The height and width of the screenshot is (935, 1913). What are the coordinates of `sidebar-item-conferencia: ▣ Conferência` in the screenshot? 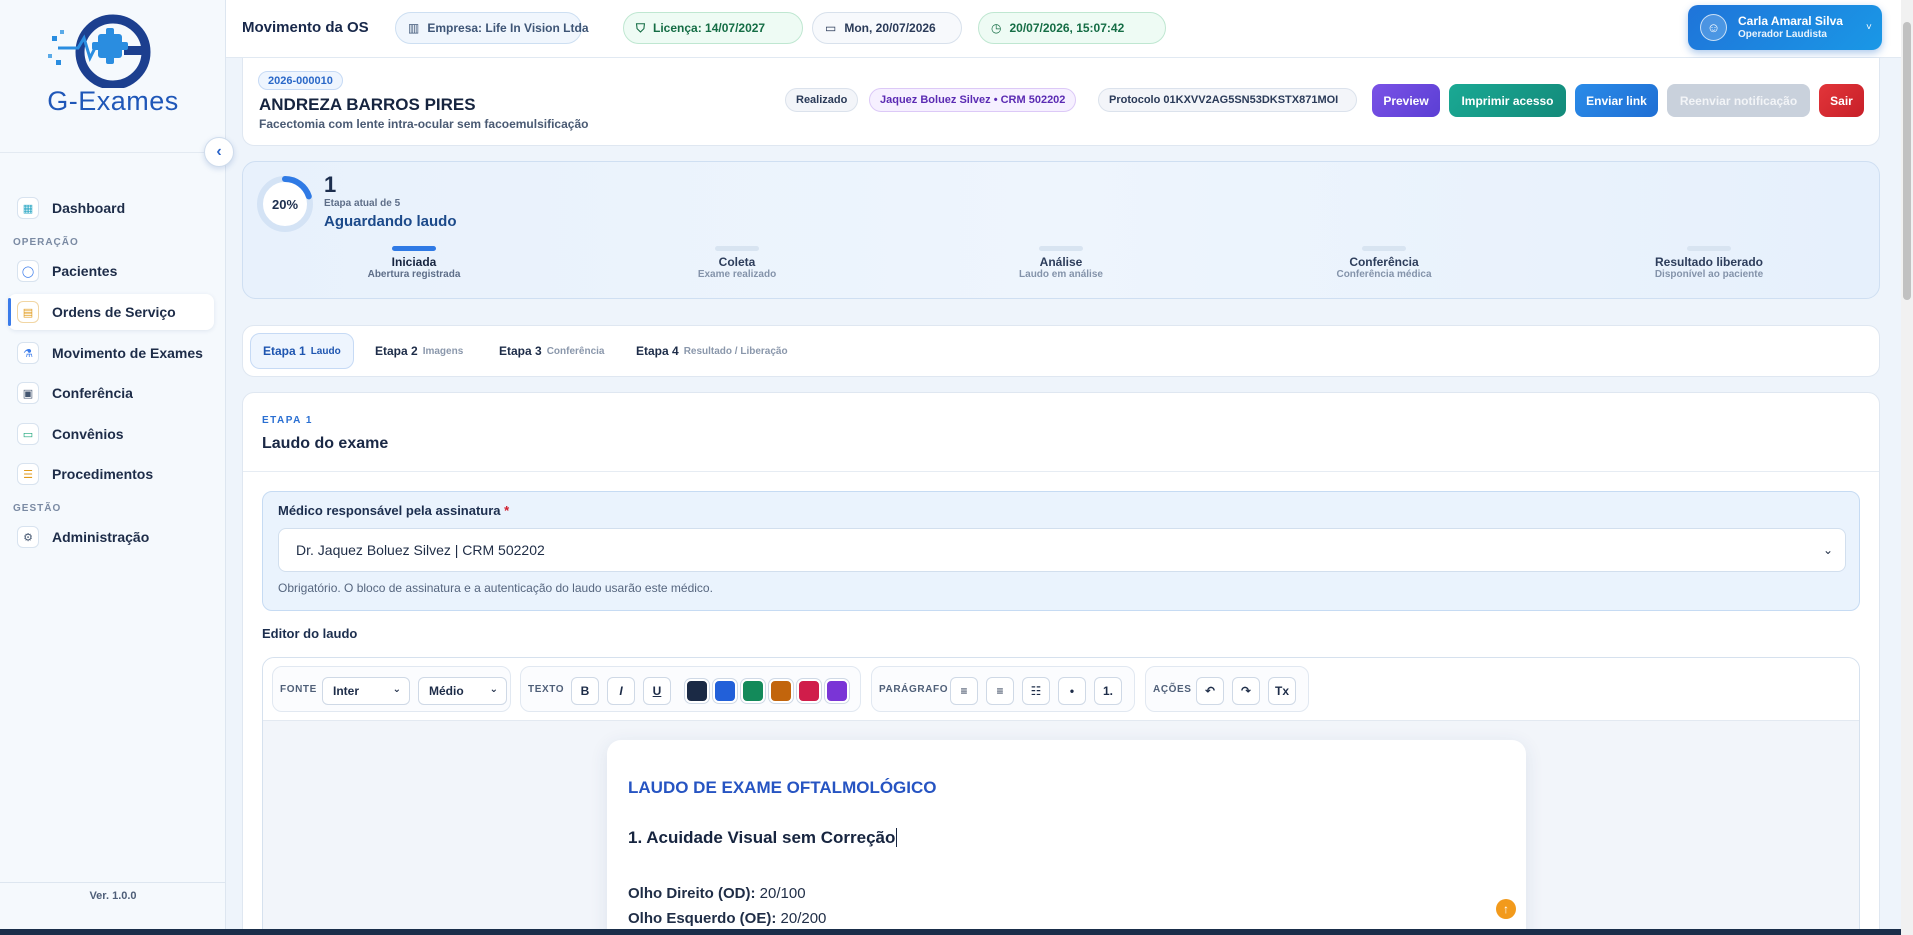 It's located at (111, 393).